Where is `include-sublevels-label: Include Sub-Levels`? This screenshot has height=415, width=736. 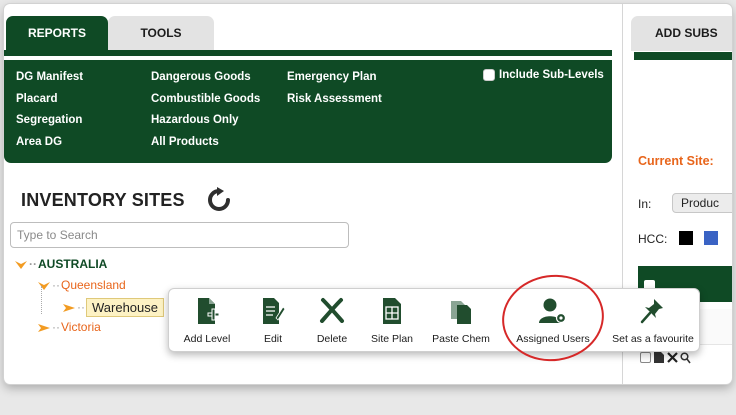
include-sublevels-label: Include Sub-Levels is located at coordinates (551, 75).